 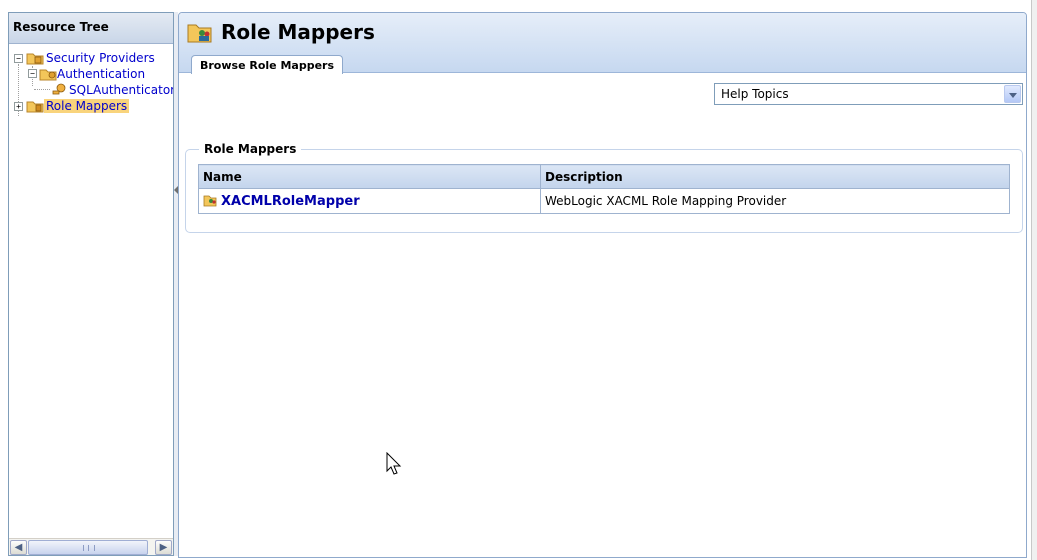 I want to click on mouse-cursor-icon, so click(x=394, y=463).